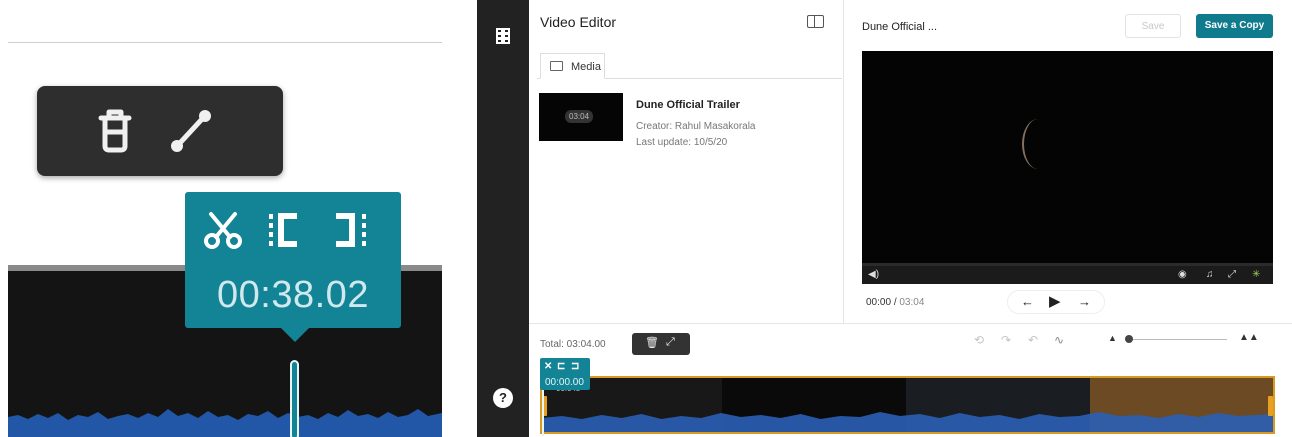  Describe the element at coordinates (586, 67) in the screenshot. I see `tab-media-label: Media` at that location.